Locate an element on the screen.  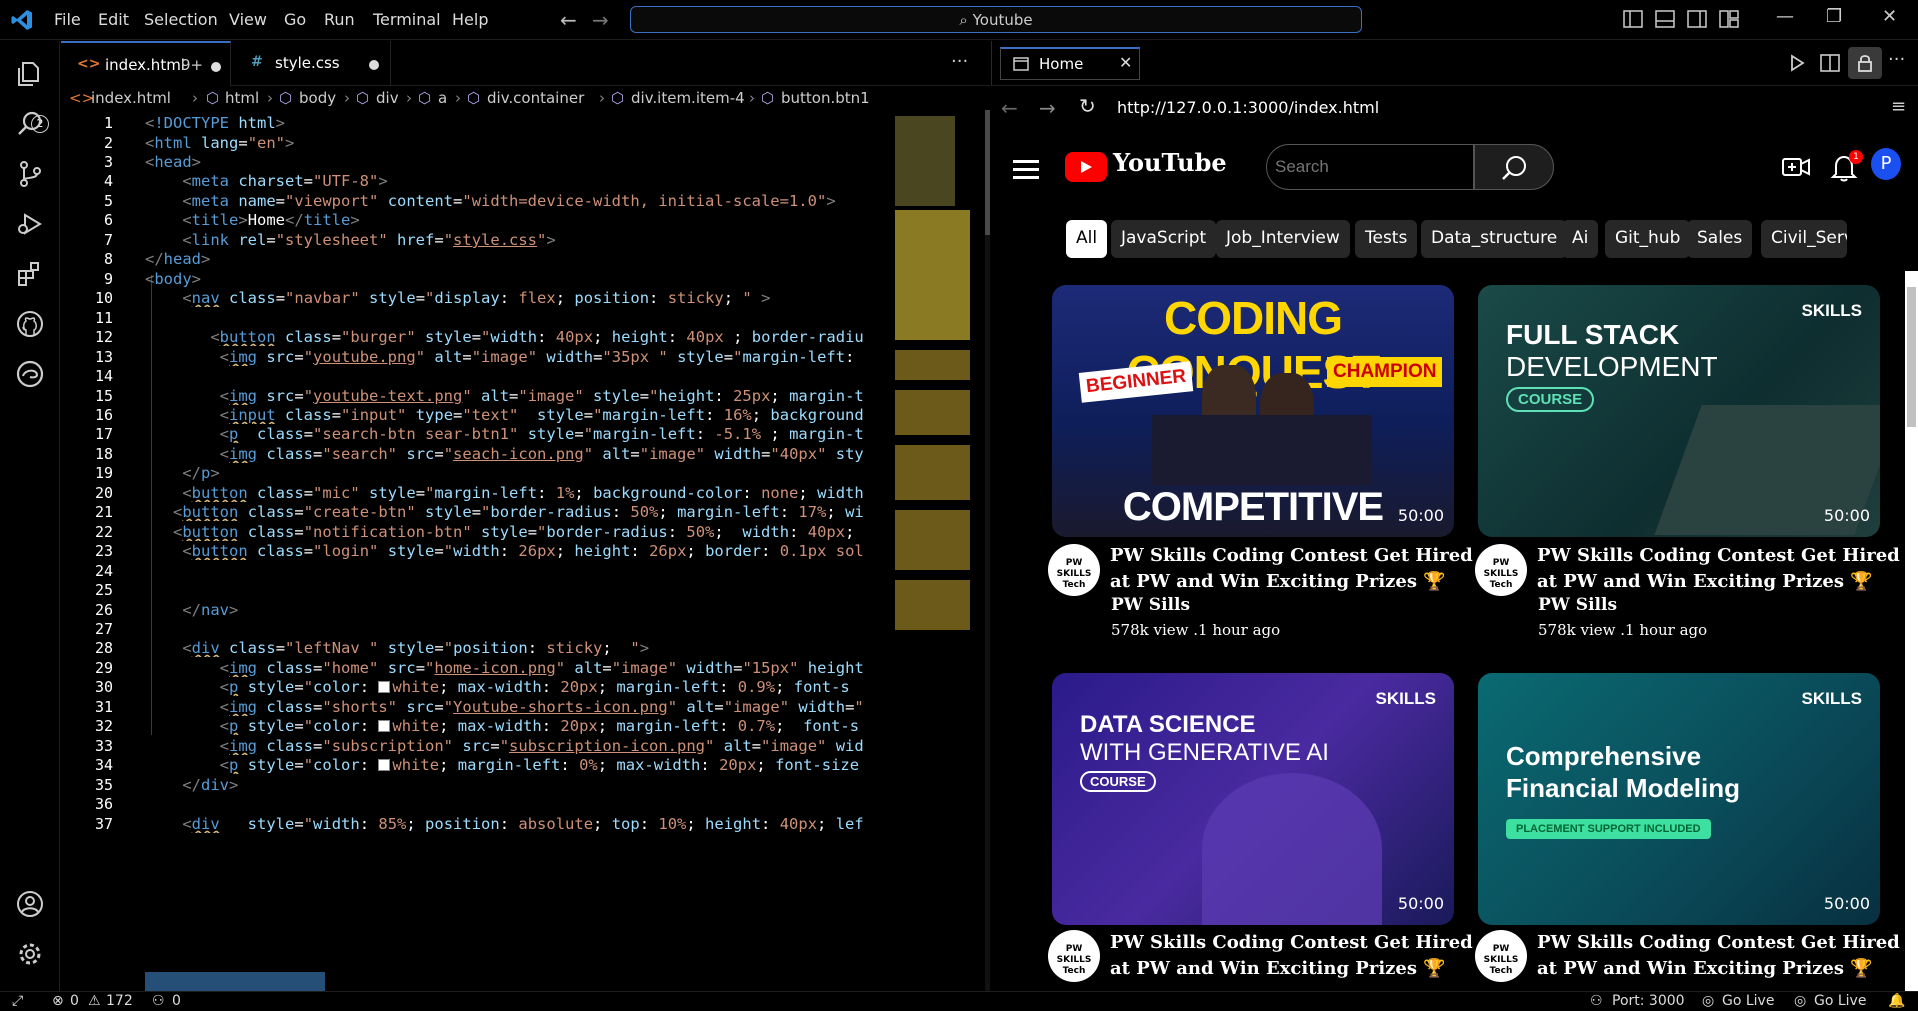
breadcrumb-item: div is located at coordinates (387, 98).